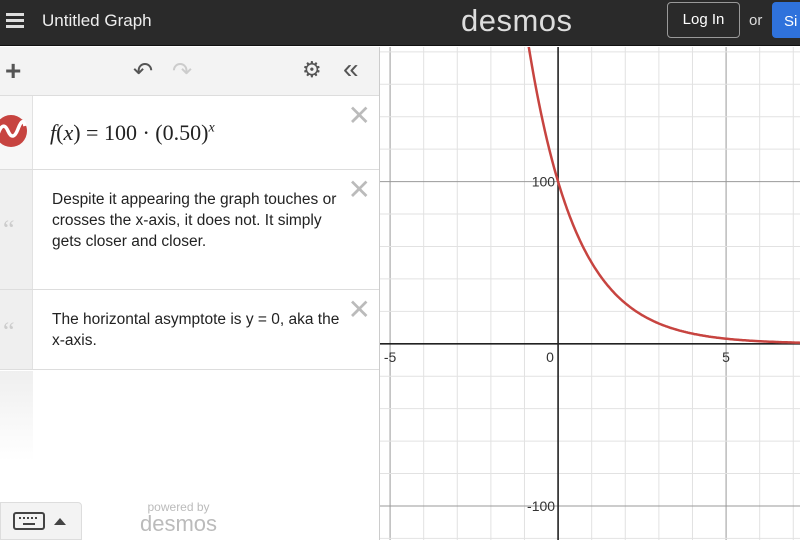 The image size is (800, 544). I want to click on y-tick-label: -100, so click(541, 506).